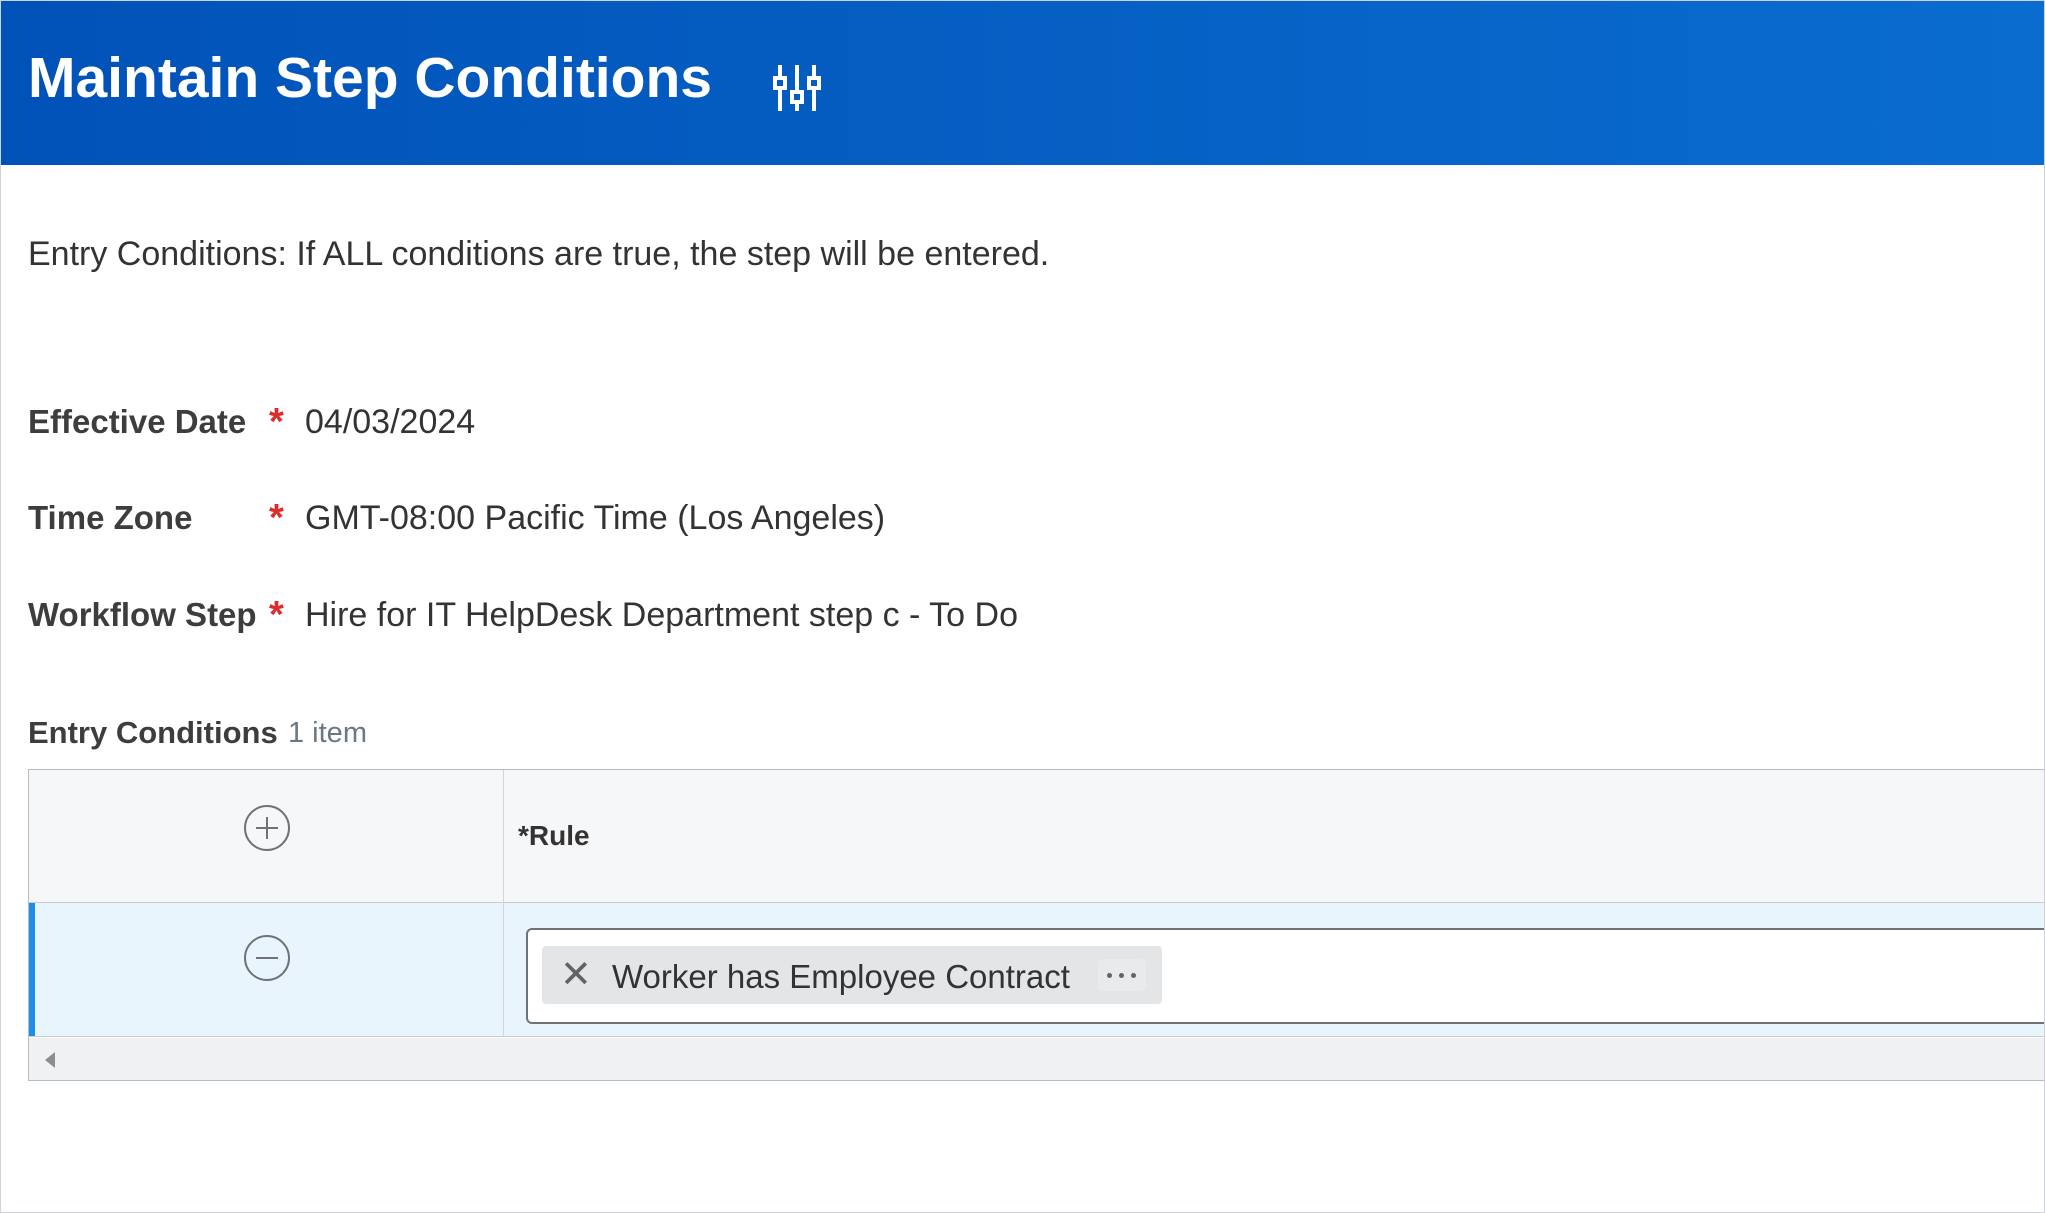  Describe the element at coordinates (153, 732) in the screenshot. I see `entry-conditions-title: Entry Conditions` at that location.